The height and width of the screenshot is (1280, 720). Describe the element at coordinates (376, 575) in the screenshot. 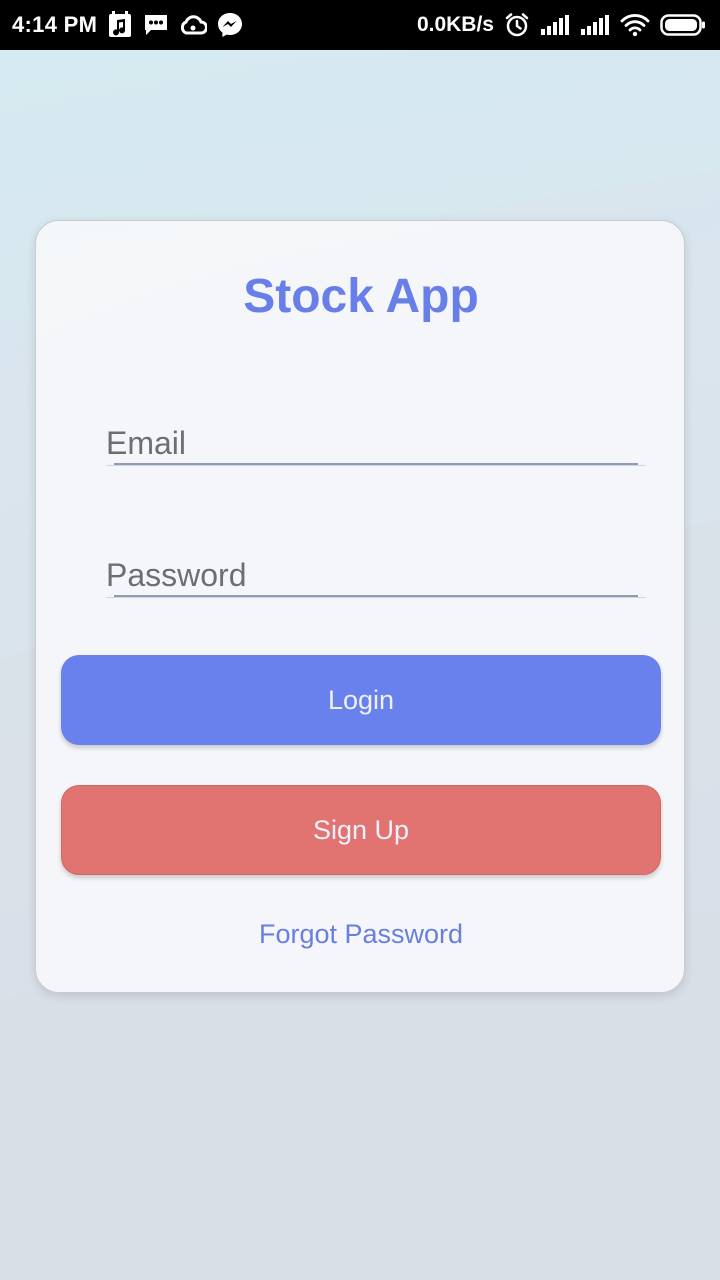

I see `password-field` at that location.